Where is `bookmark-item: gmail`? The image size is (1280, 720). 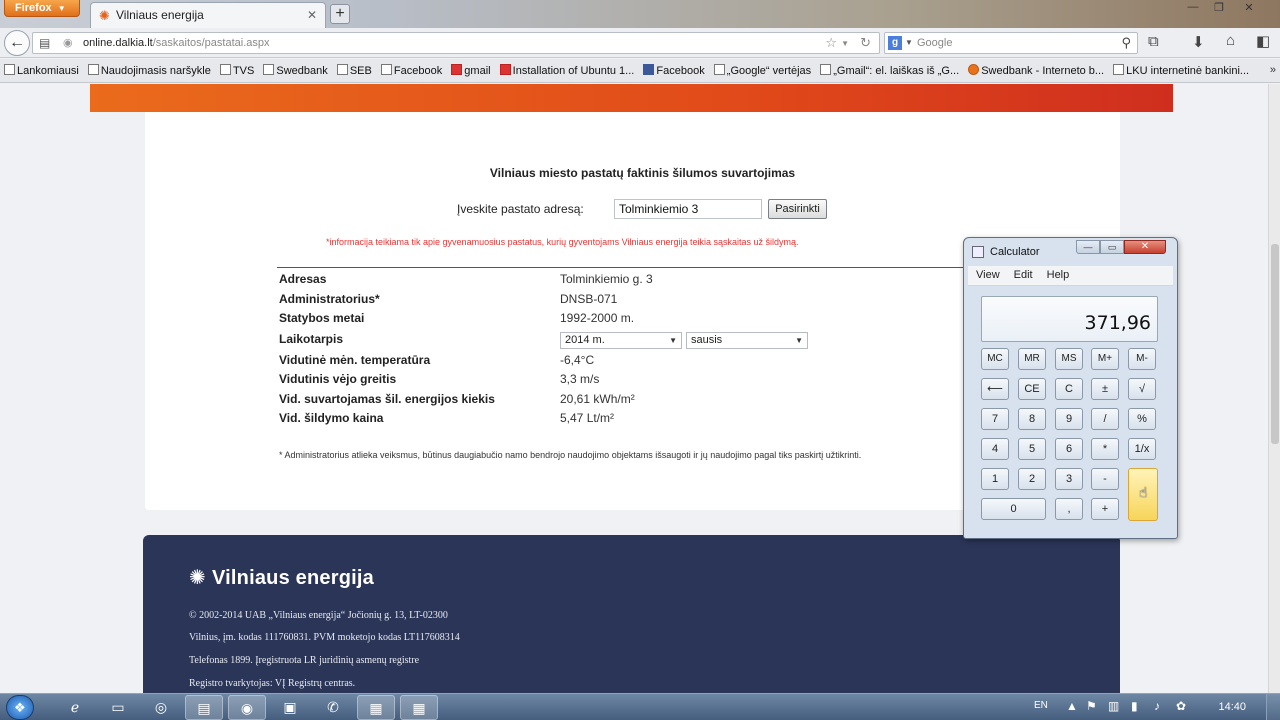
bookmark-item: gmail is located at coordinates (471, 70).